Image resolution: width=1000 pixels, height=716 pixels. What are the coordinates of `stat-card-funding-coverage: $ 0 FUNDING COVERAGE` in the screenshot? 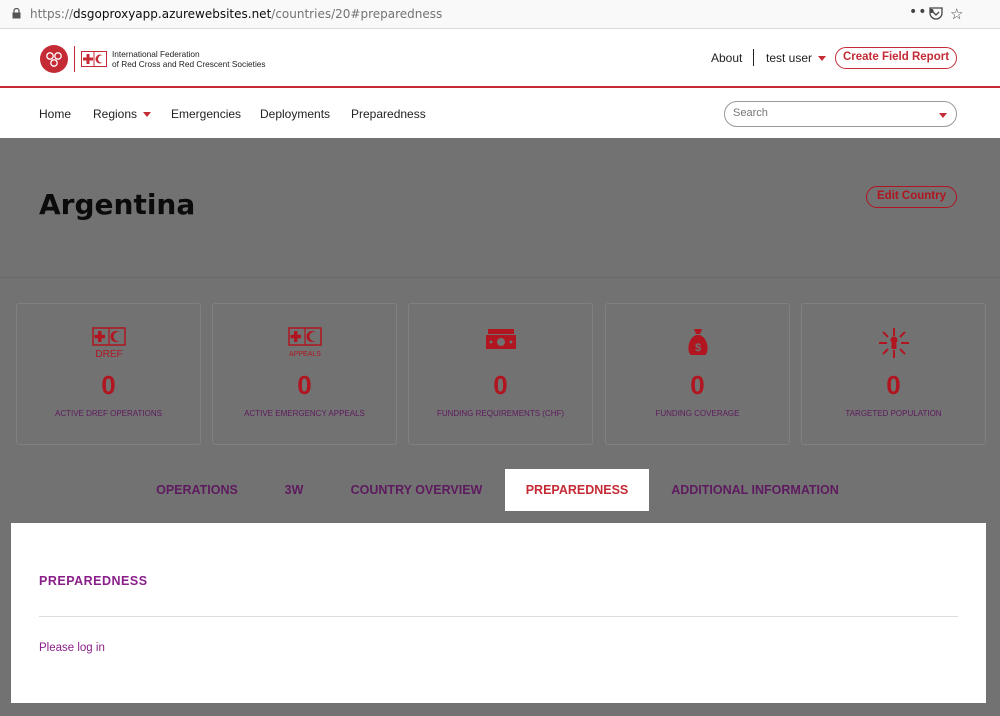 It's located at (697, 374).